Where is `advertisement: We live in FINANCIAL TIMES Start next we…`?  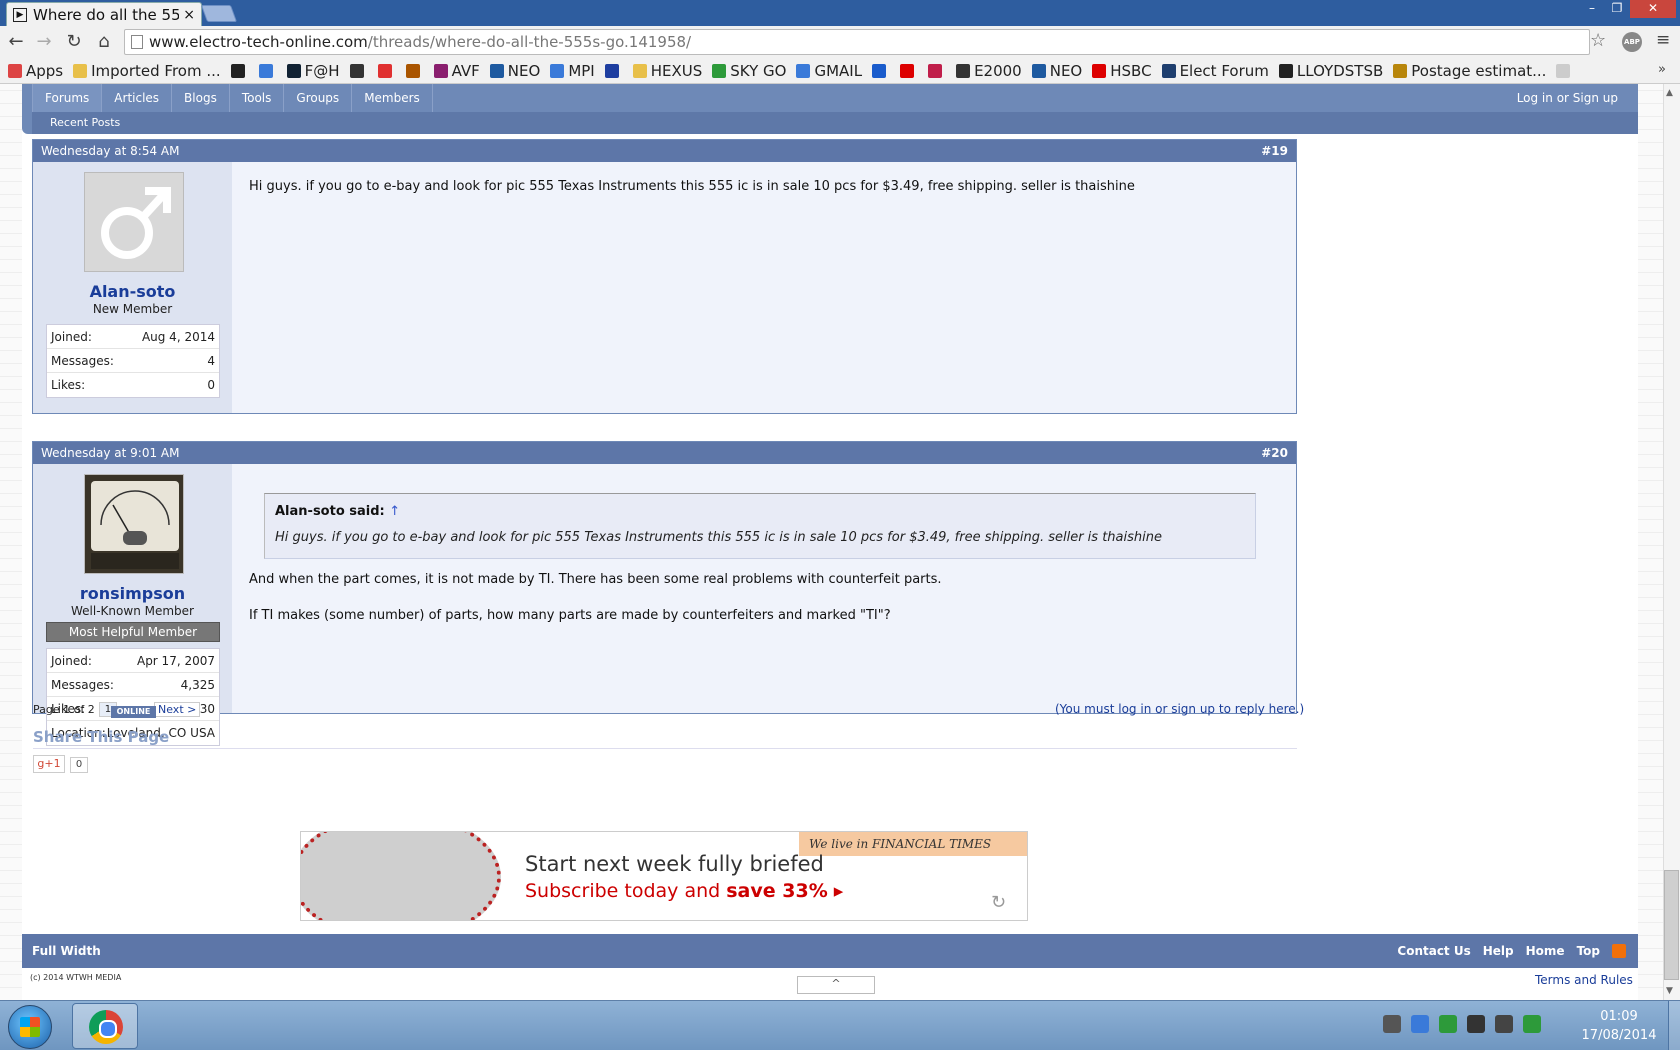
advertisement: We live in FINANCIAL TIMES Start next we… is located at coordinates (664, 876).